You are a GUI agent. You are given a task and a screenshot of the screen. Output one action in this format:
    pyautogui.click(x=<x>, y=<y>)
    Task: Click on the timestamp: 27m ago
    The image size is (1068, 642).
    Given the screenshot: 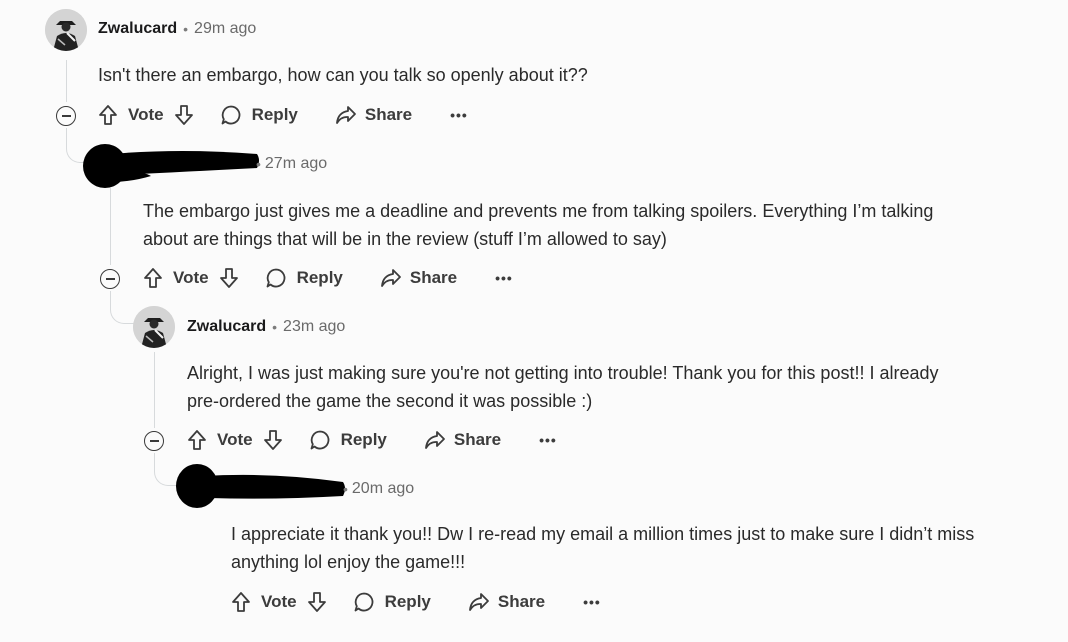 What is the action you would take?
    pyautogui.click(x=296, y=164)
    